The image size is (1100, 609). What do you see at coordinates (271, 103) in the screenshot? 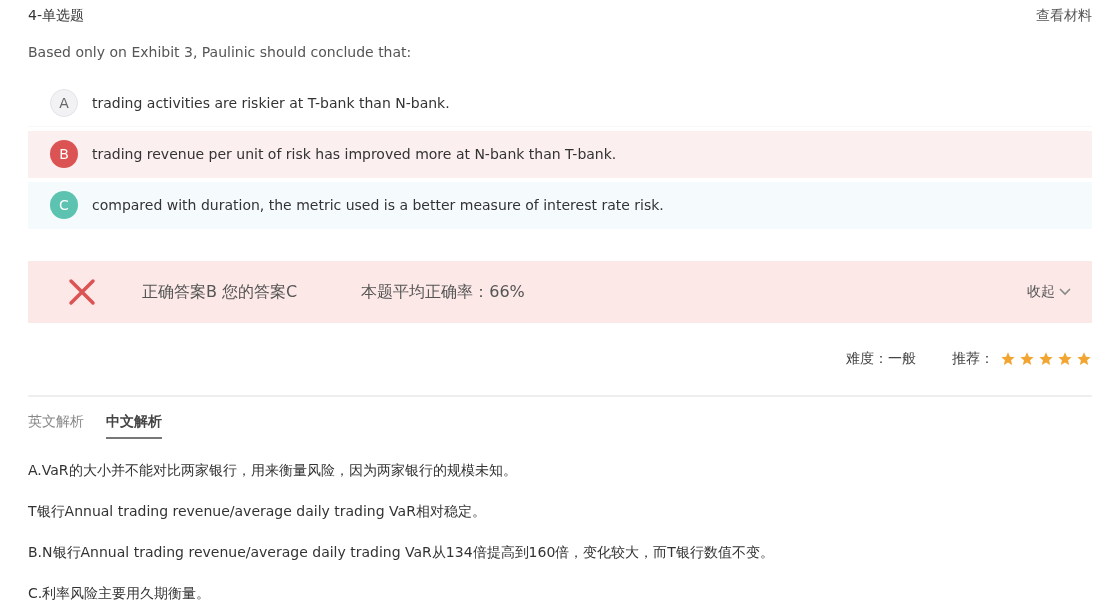
I see `option-text: trading activities are riskier at T-bank than N-bank.` at bounding box center [271, 103].